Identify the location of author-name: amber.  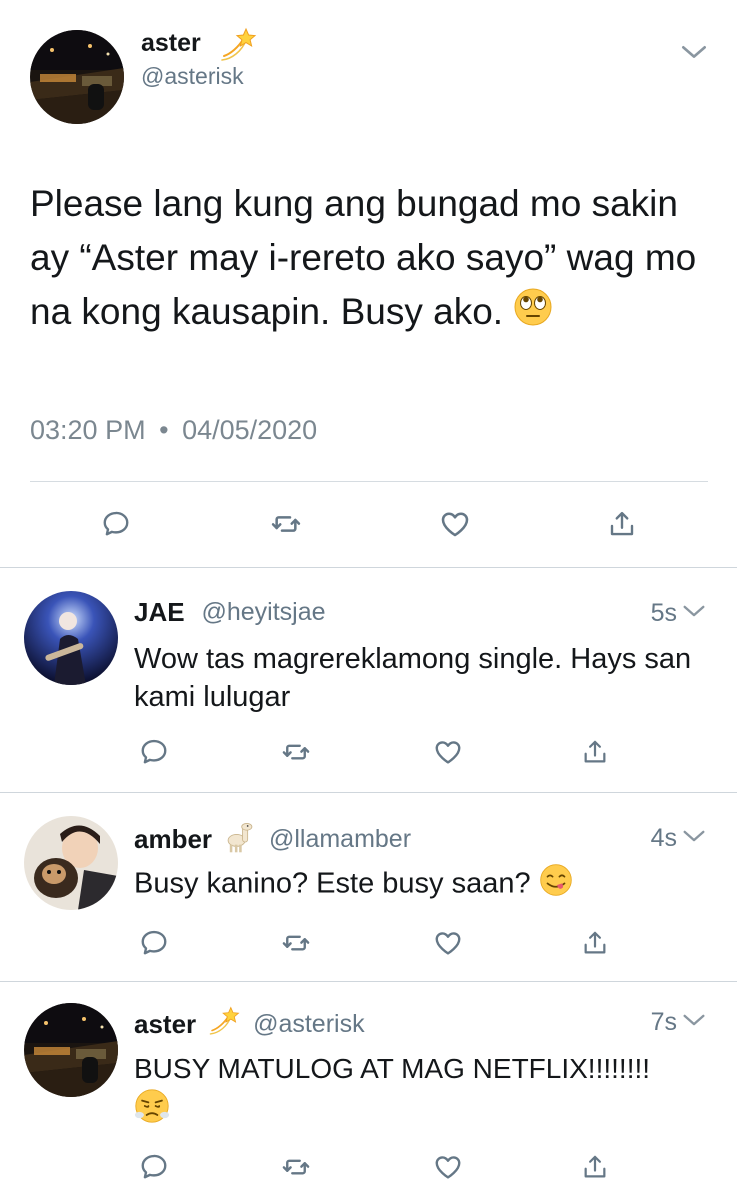
(173, 839).